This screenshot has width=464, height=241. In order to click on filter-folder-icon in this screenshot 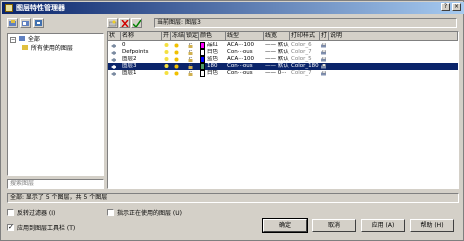, I will do `click(21, 38)`.